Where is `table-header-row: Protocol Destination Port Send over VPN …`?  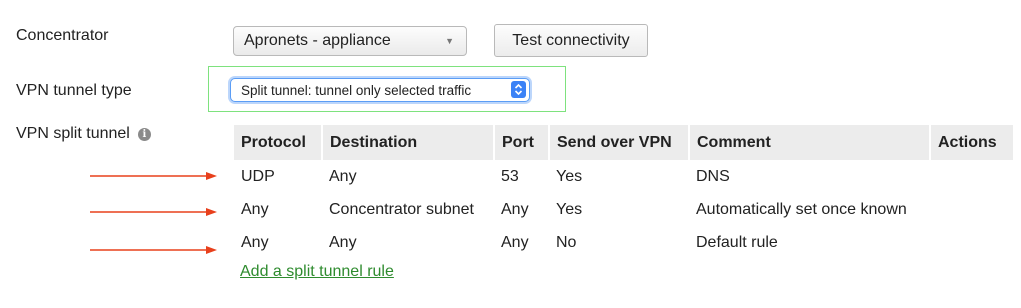 table-header-row: Protocol Destination Port Send over VPN … is located at coordinates (623, 142).